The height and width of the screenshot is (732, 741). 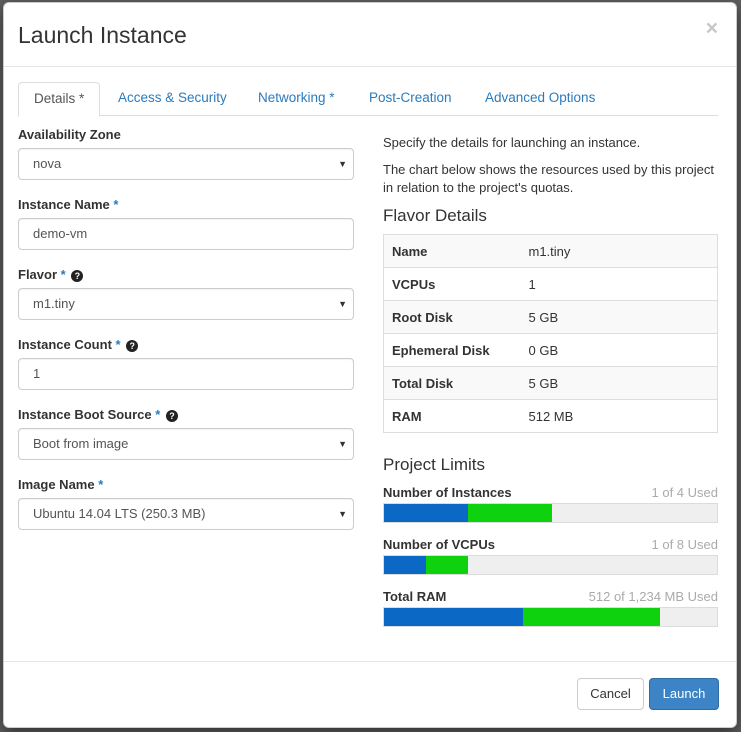 What do you see at coordinates (619, 350) in the screenshot?
I see `flavor-value: 0 GB` at bounding box center [619, 350].